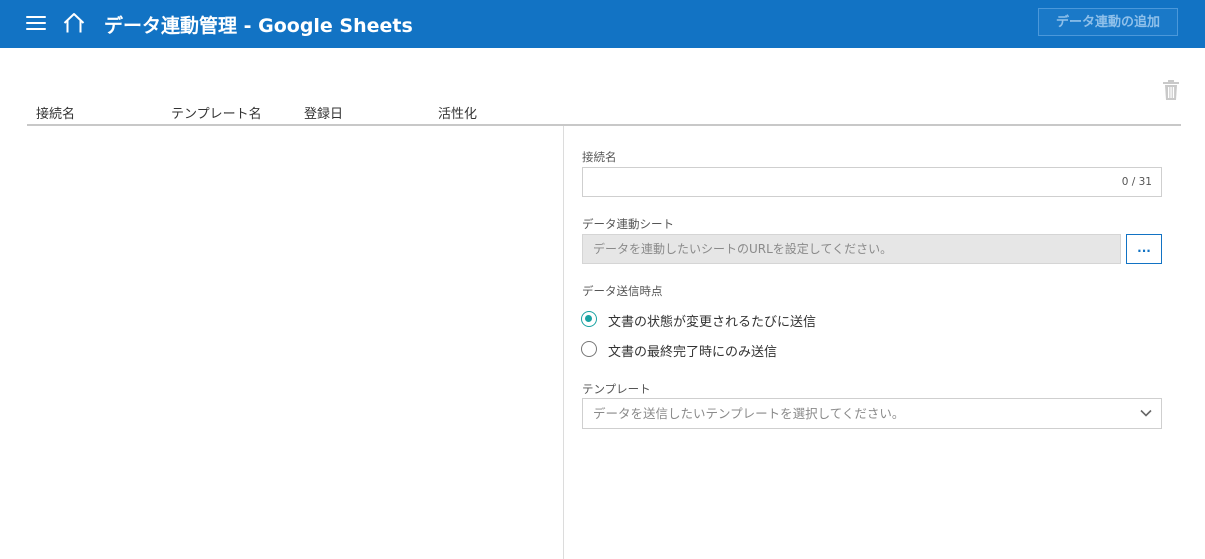 The width and height of the screenshot is (1205, 559). I want to click on table-header: 接続名 テンプレート名 登録日 活性化, so click(604, 113).